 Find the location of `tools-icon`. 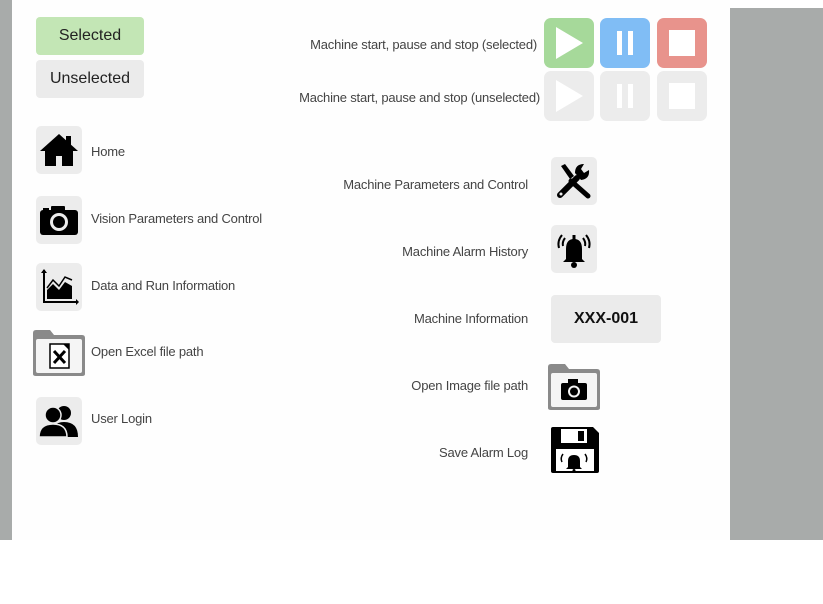

tools-icon is located at coordinates (574, 181).